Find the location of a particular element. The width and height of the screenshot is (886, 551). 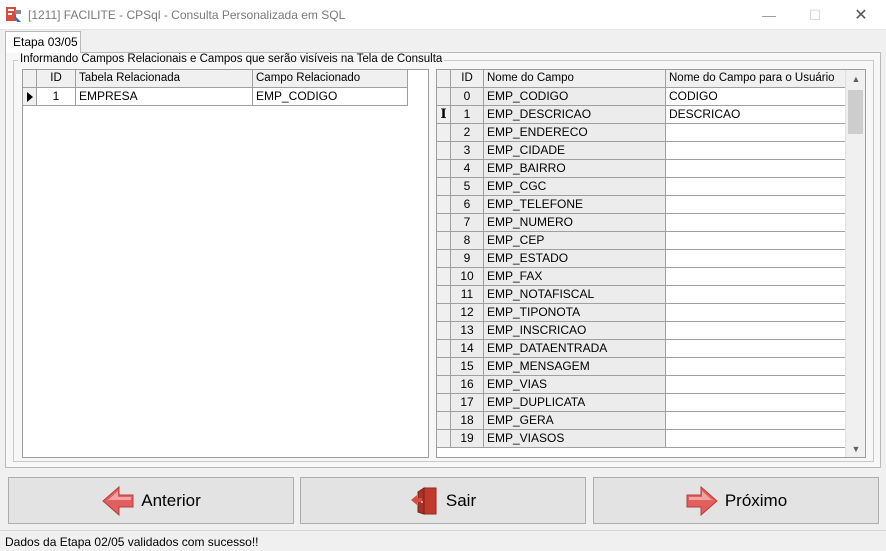

table-row: 16 EMP_VIAS is located at coordinates (641, 385).